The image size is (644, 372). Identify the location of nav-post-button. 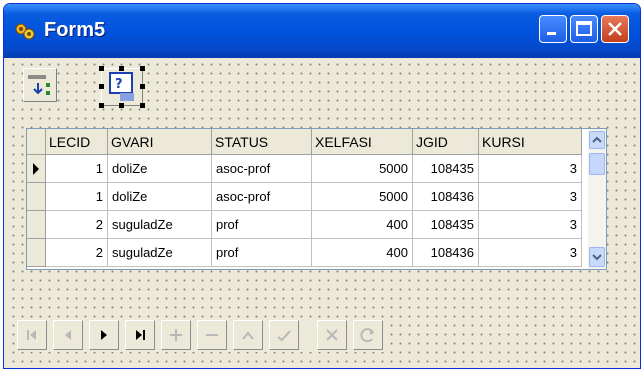
(284, 335).